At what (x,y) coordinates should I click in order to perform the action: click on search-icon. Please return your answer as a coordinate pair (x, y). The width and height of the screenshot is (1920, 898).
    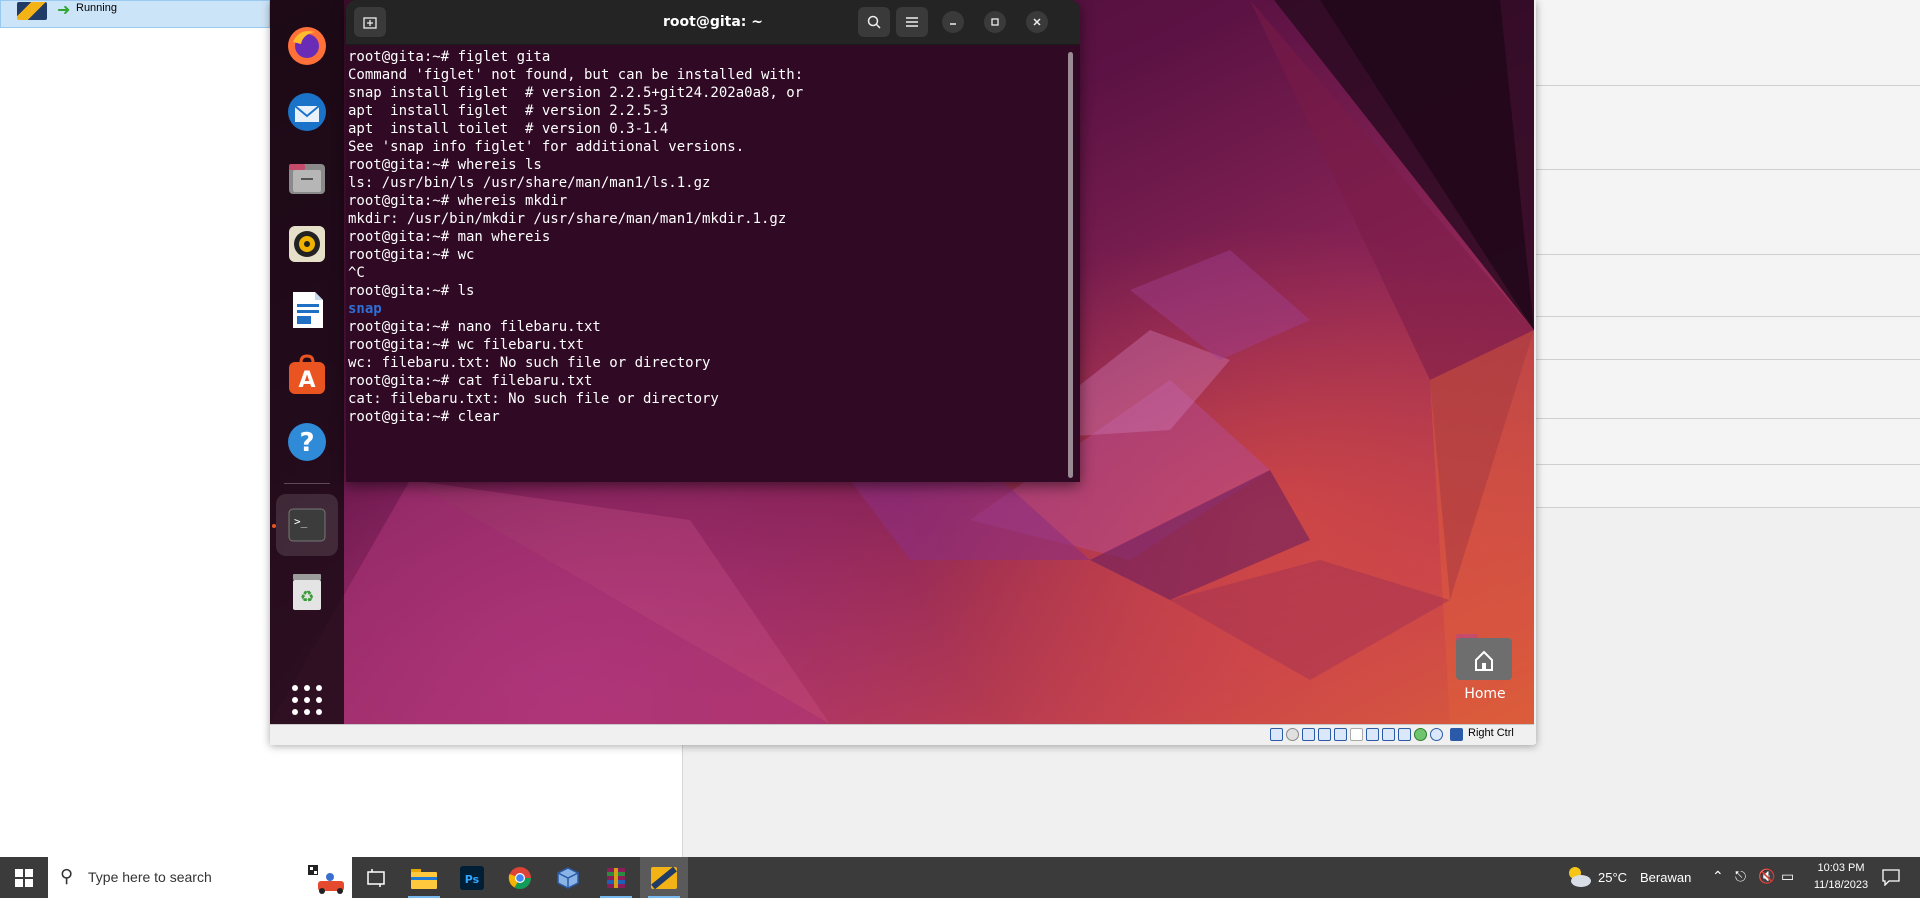
    Looking at the image, I should click on (874, 22).